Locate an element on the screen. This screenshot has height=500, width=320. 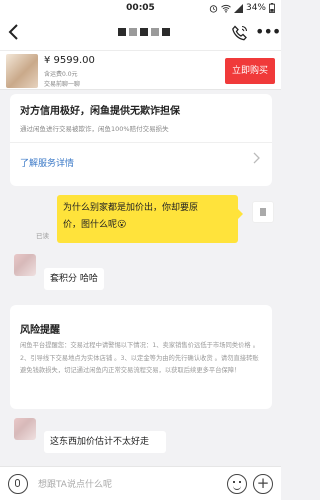
emoji-icon is located at coordinates (237, 484).